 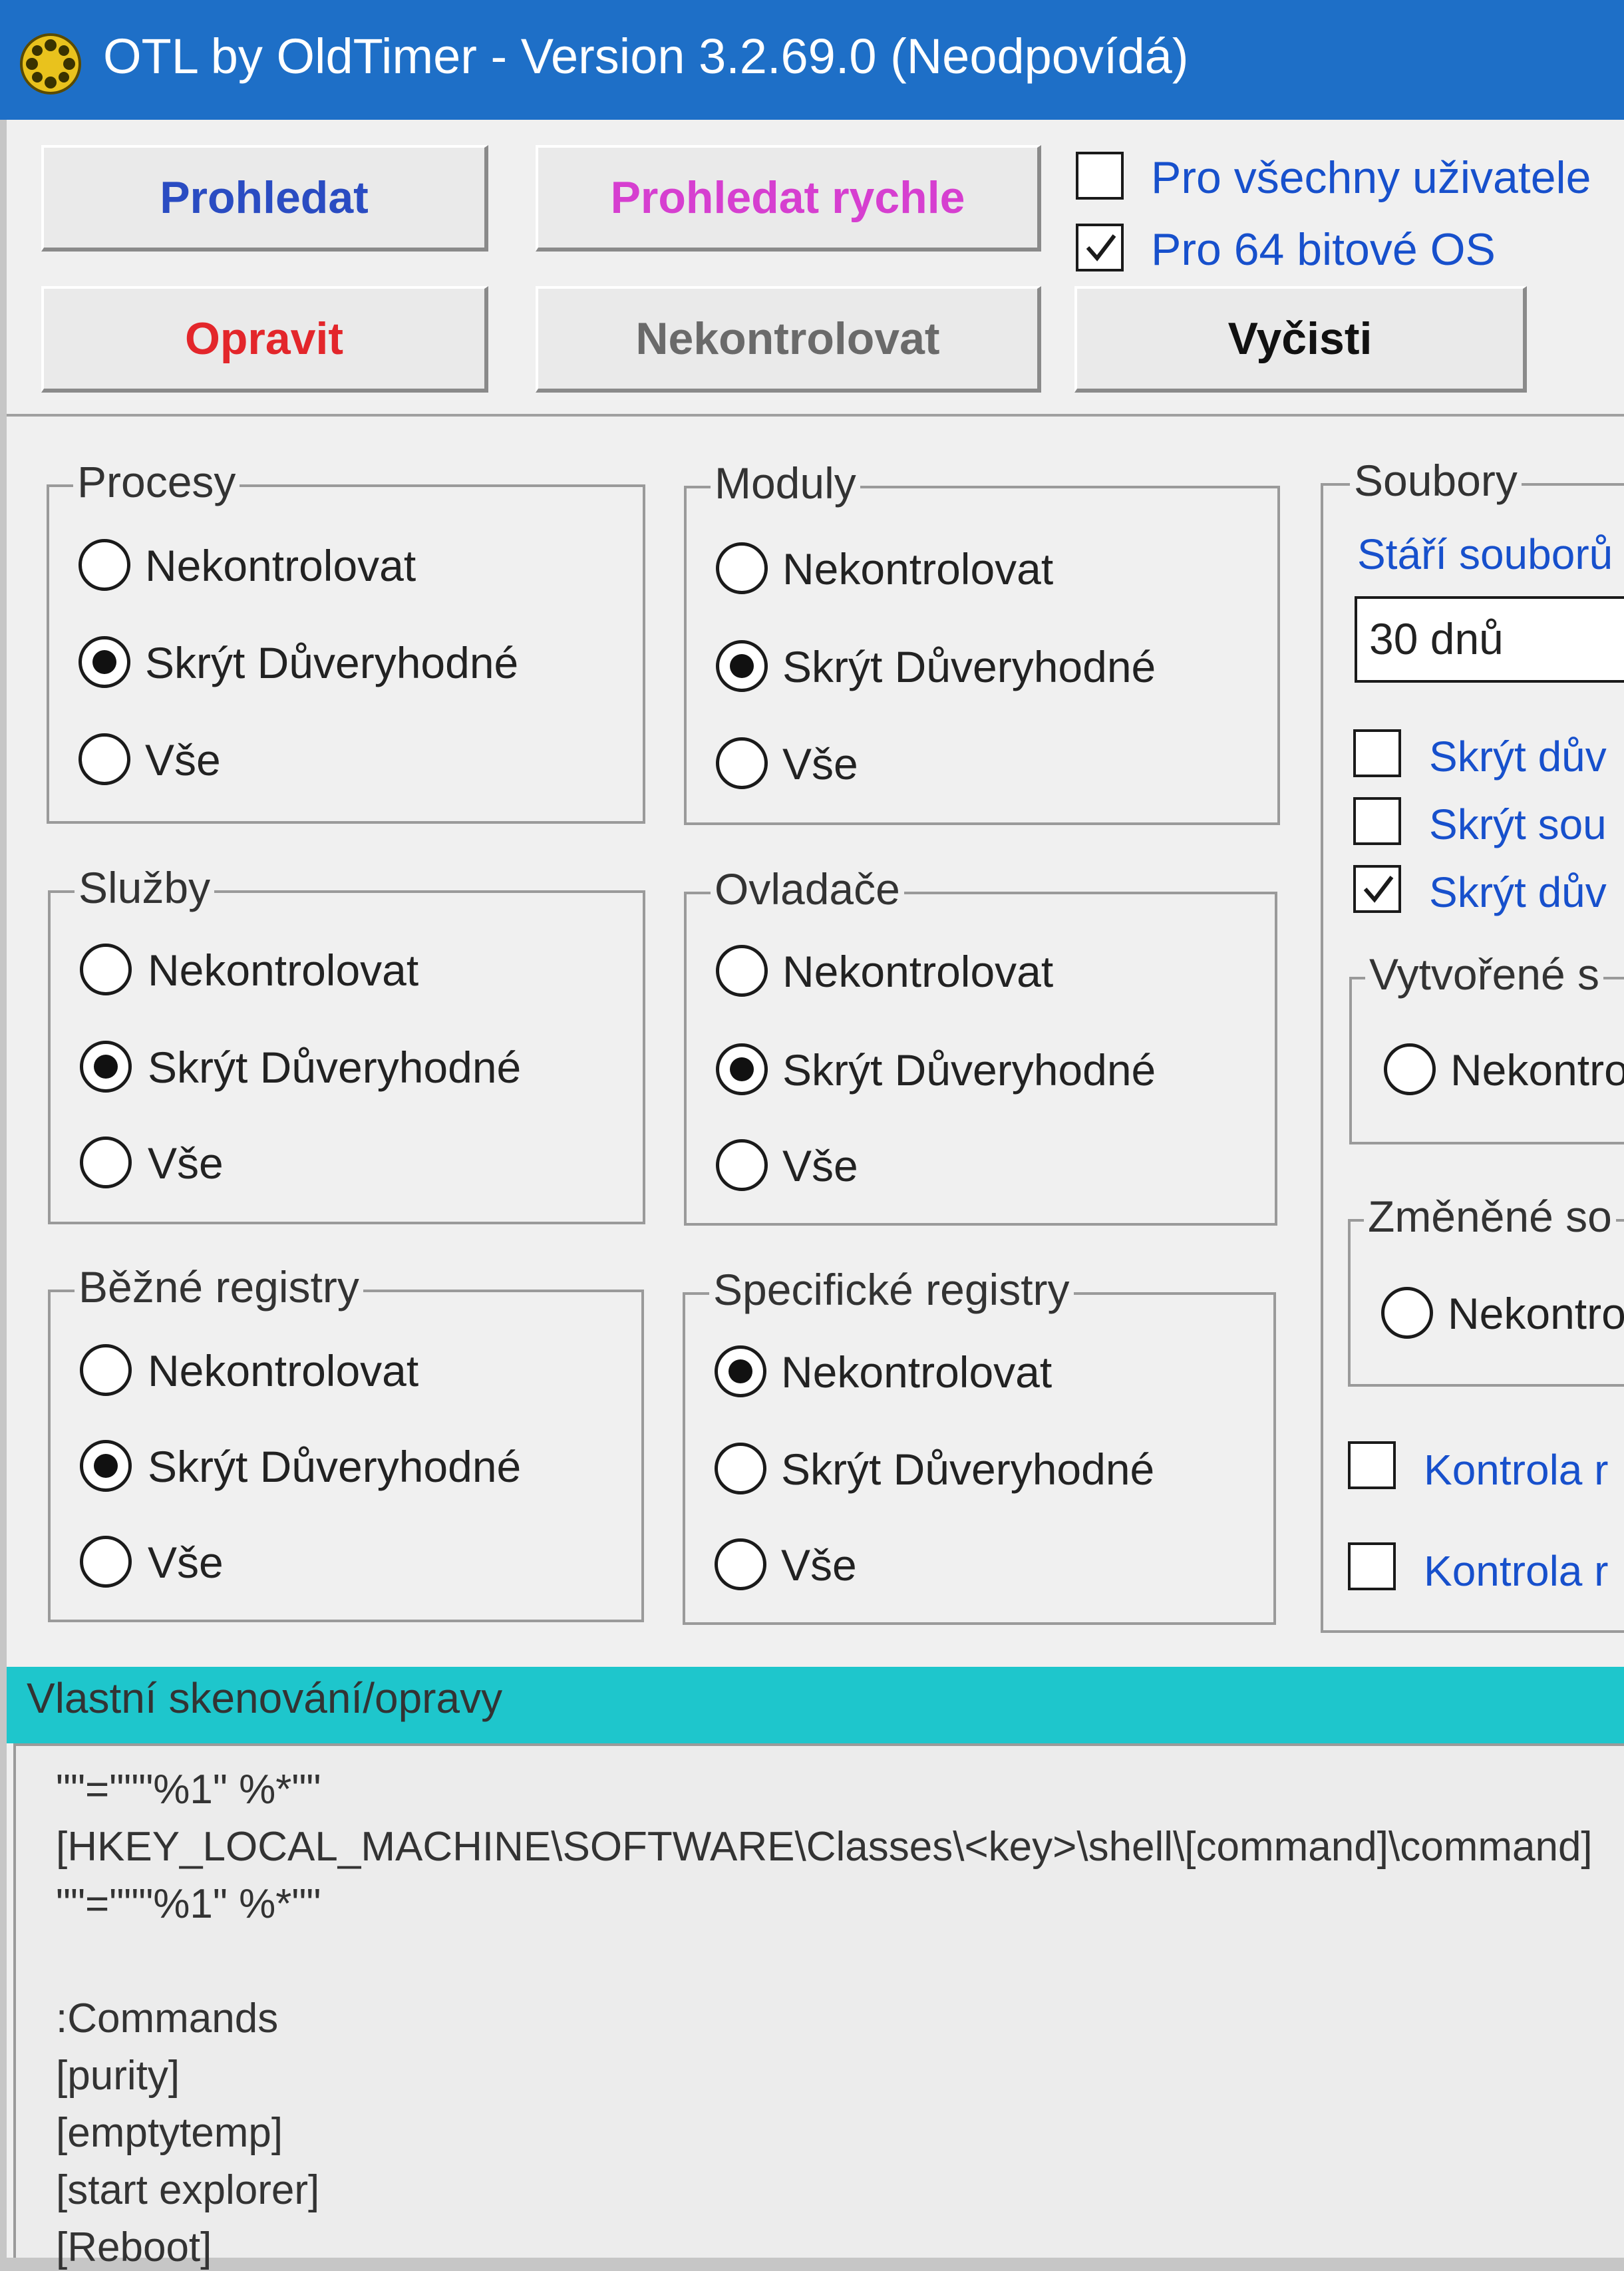 I want to click on processes-option-none: Nekontrolovat, so click(x=280, y=565).